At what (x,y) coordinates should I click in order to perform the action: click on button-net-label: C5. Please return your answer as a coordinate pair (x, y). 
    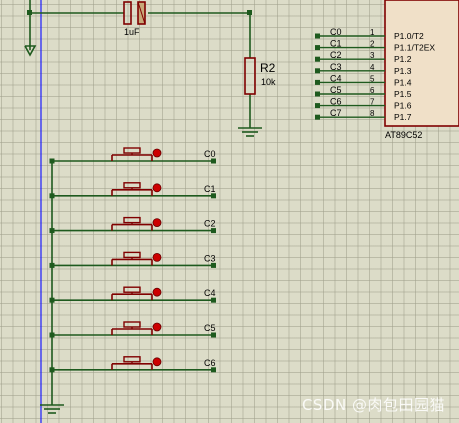
    Looking at the image, I should click on (210, 328).